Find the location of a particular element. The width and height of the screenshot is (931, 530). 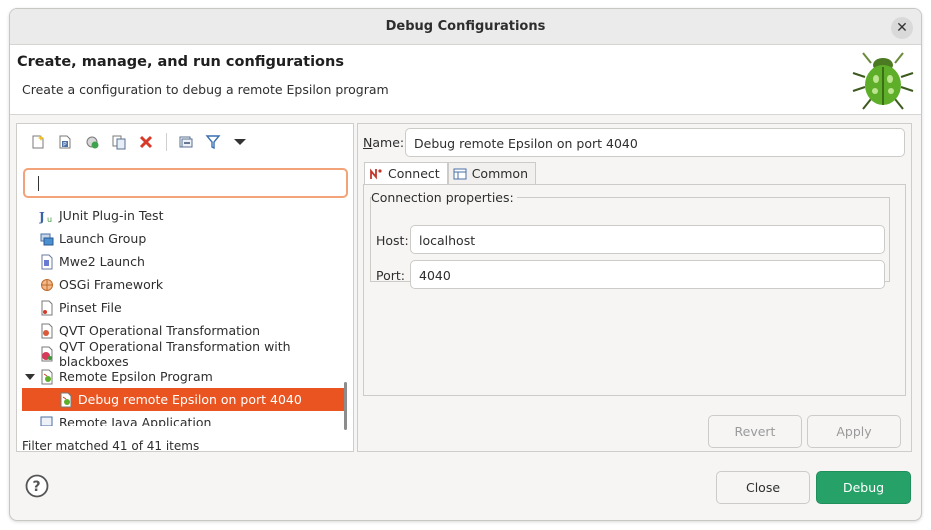

tree-item-pinset-file: Pinset File is located at coordinates (183, 307).